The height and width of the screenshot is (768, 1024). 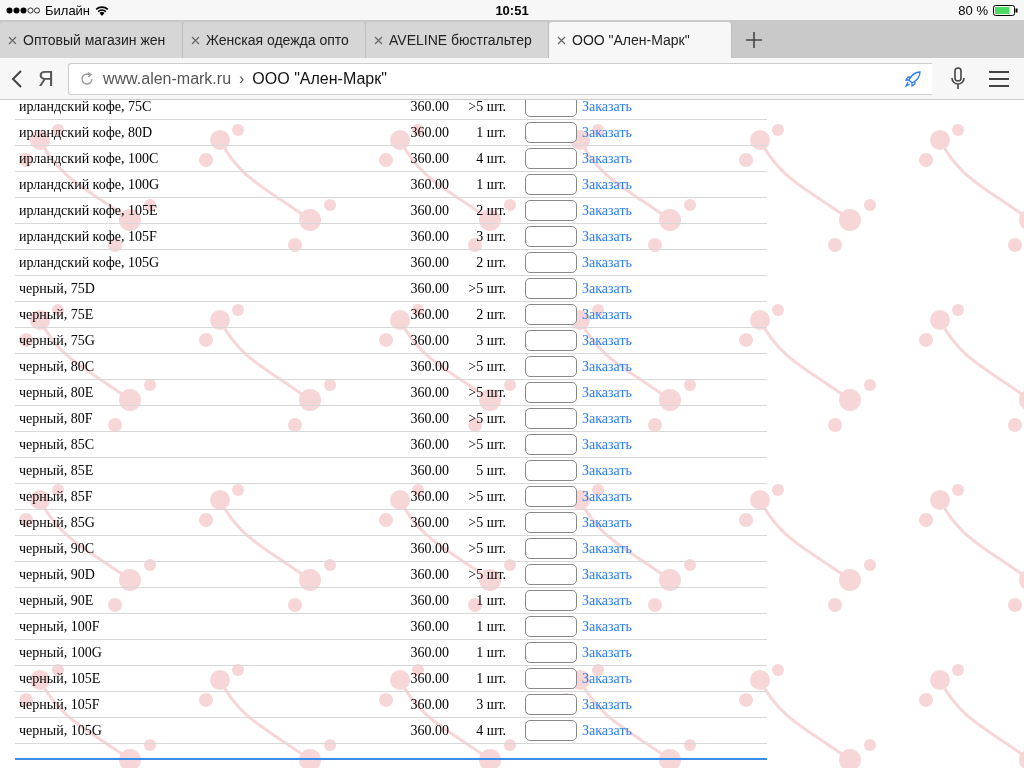 What do you see at coordinates (167, 78) in the screenshot?
I see `url-domain: www.alen-mark.ru` at bounding box center [167, 78].